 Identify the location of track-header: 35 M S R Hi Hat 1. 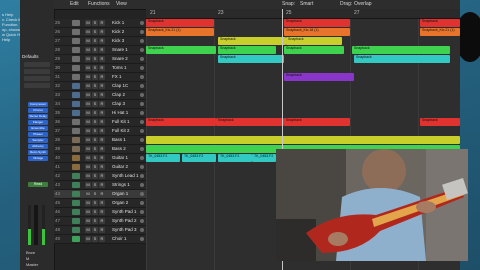
(100, 113).